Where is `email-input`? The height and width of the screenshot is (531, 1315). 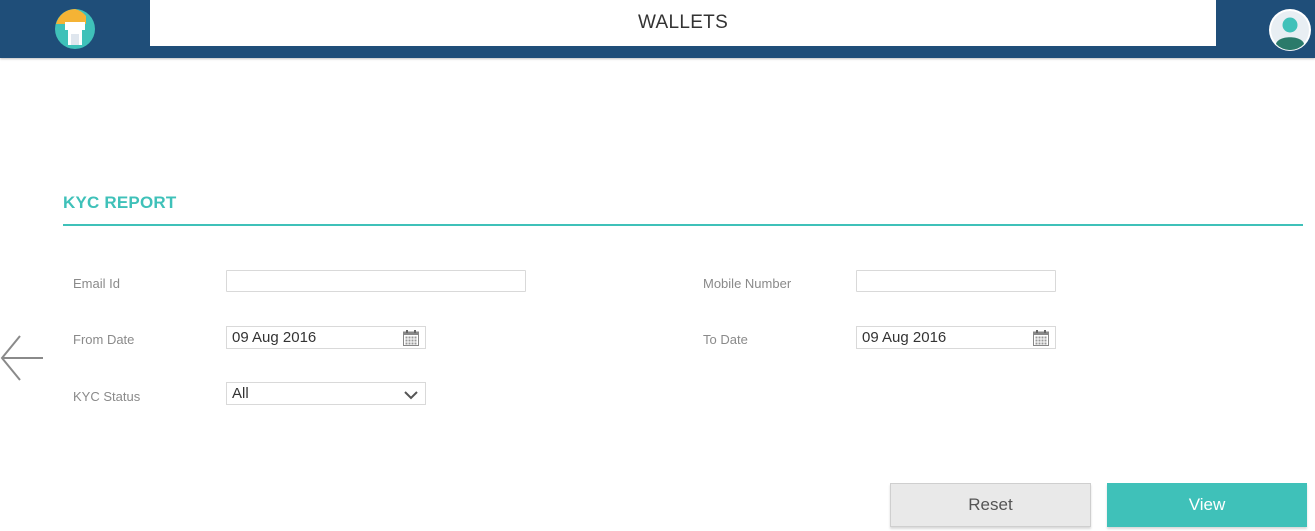 email-input is located at coordinates (376, 281).